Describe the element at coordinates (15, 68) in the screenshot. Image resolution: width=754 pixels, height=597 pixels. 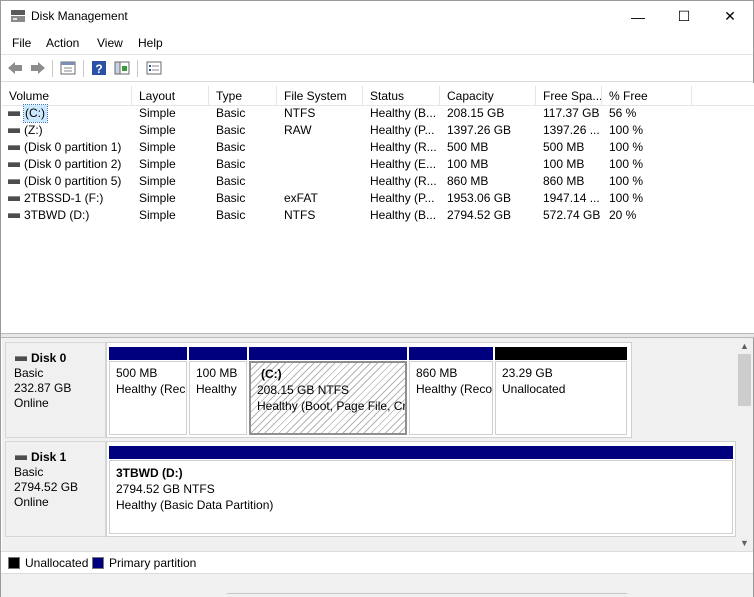
I see `back-icon` at that location.